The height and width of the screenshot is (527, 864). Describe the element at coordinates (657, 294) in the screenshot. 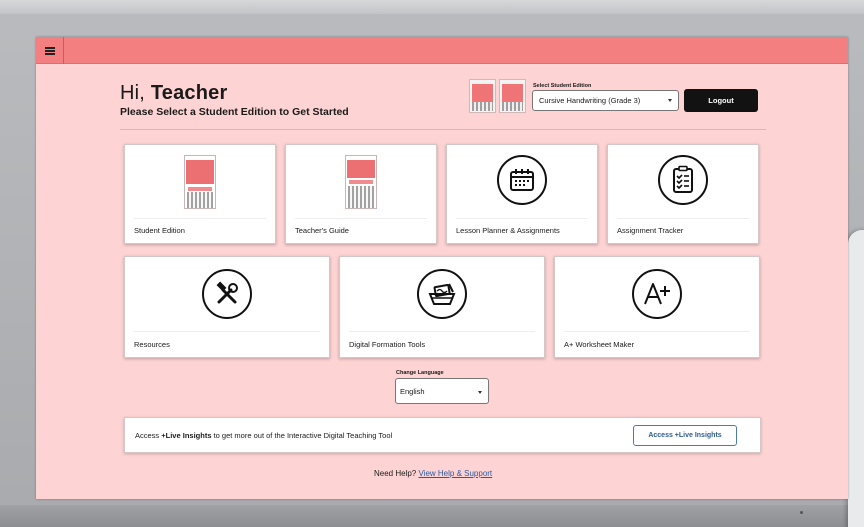

I see `a-plus-icon` at that location.